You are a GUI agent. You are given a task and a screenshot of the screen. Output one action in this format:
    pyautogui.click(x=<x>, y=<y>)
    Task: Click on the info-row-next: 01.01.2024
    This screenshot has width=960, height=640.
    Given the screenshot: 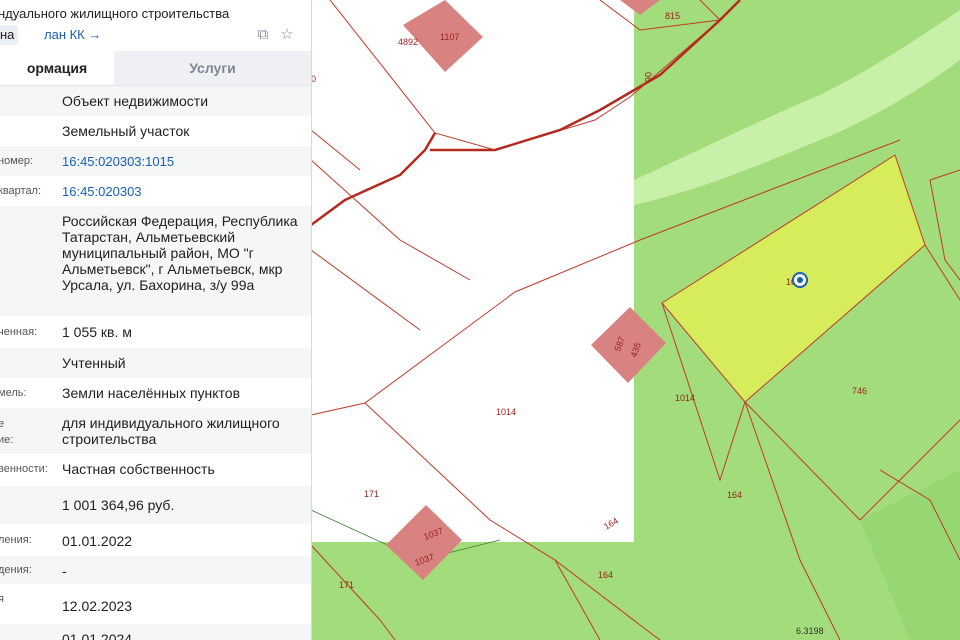 What is the action you would take?
    pyautogui.click(x=155, y=632)
    